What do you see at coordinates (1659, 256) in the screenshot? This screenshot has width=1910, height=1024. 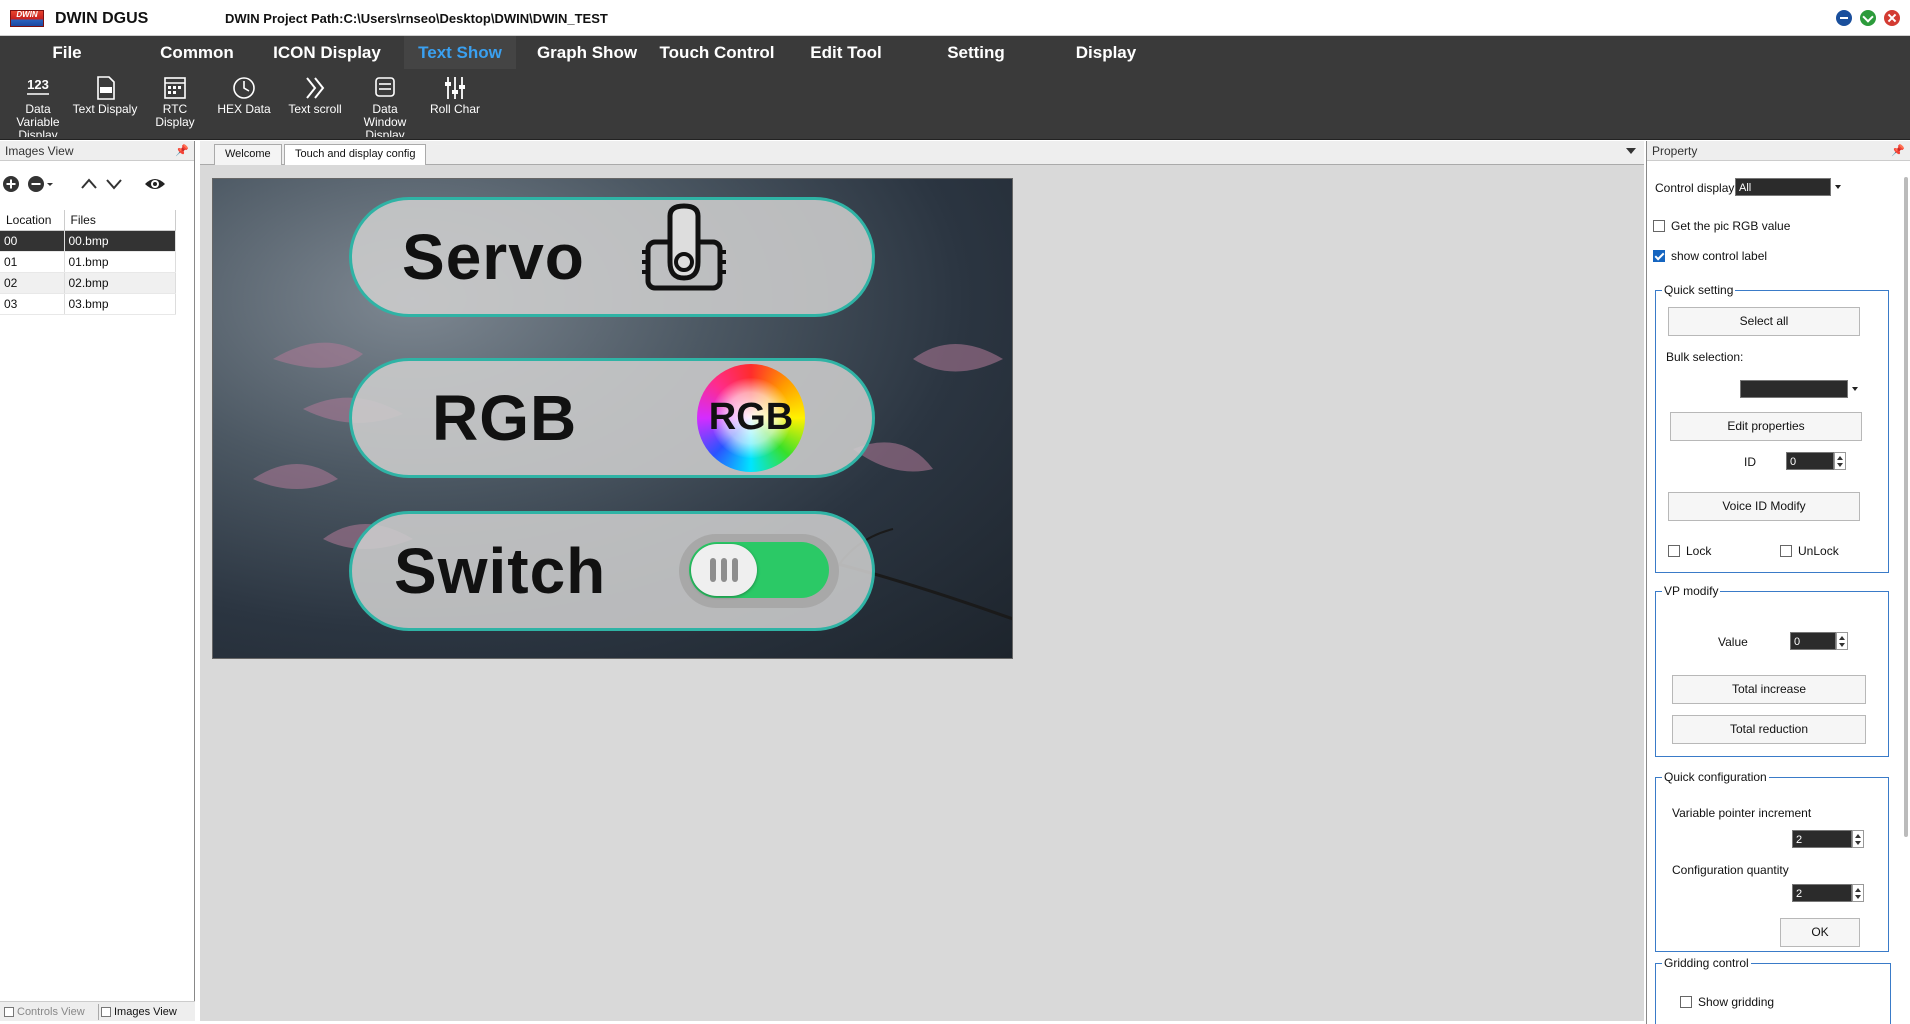 I see `show-control-label-checkbox` at bounding box center [1659, 256].